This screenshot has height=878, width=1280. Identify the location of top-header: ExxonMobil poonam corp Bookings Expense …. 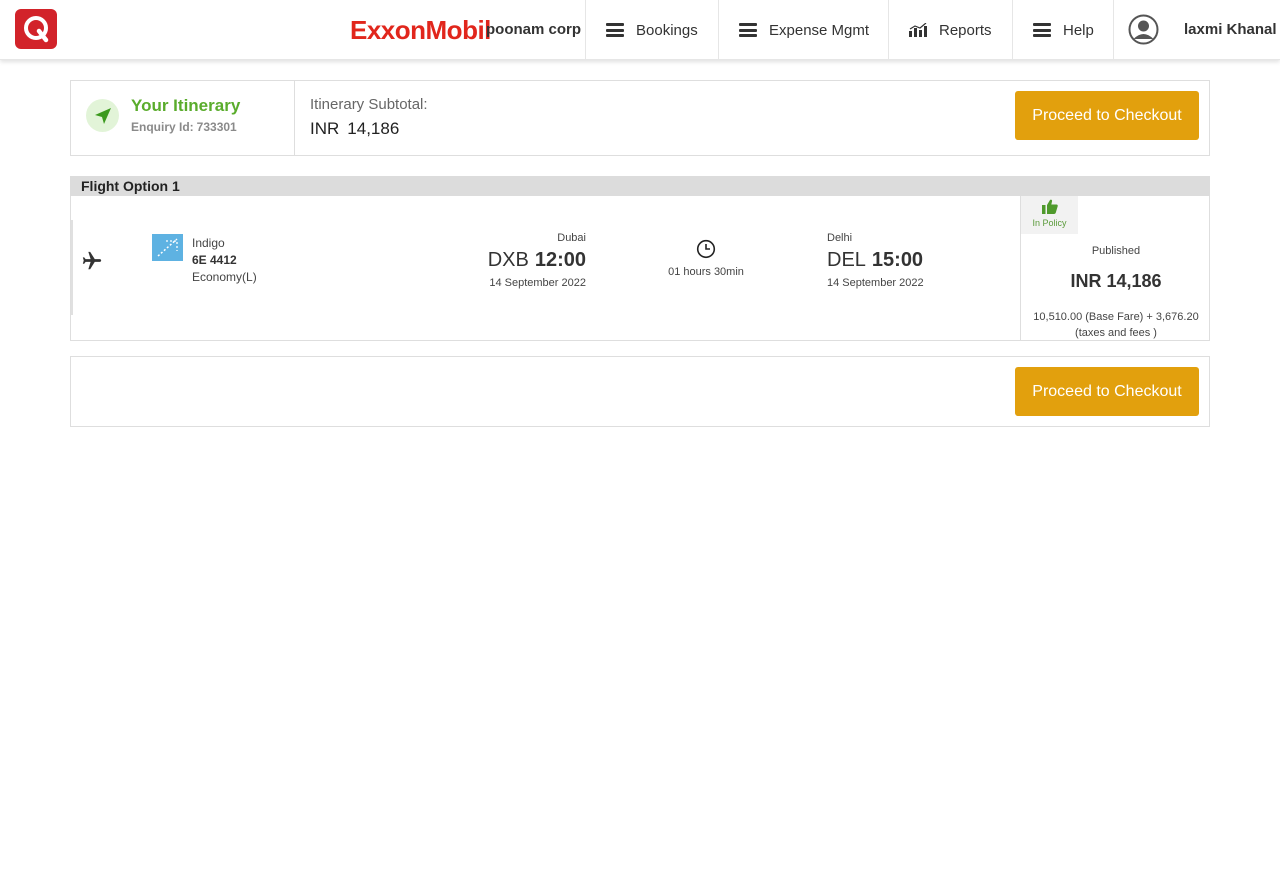
(640, 30).